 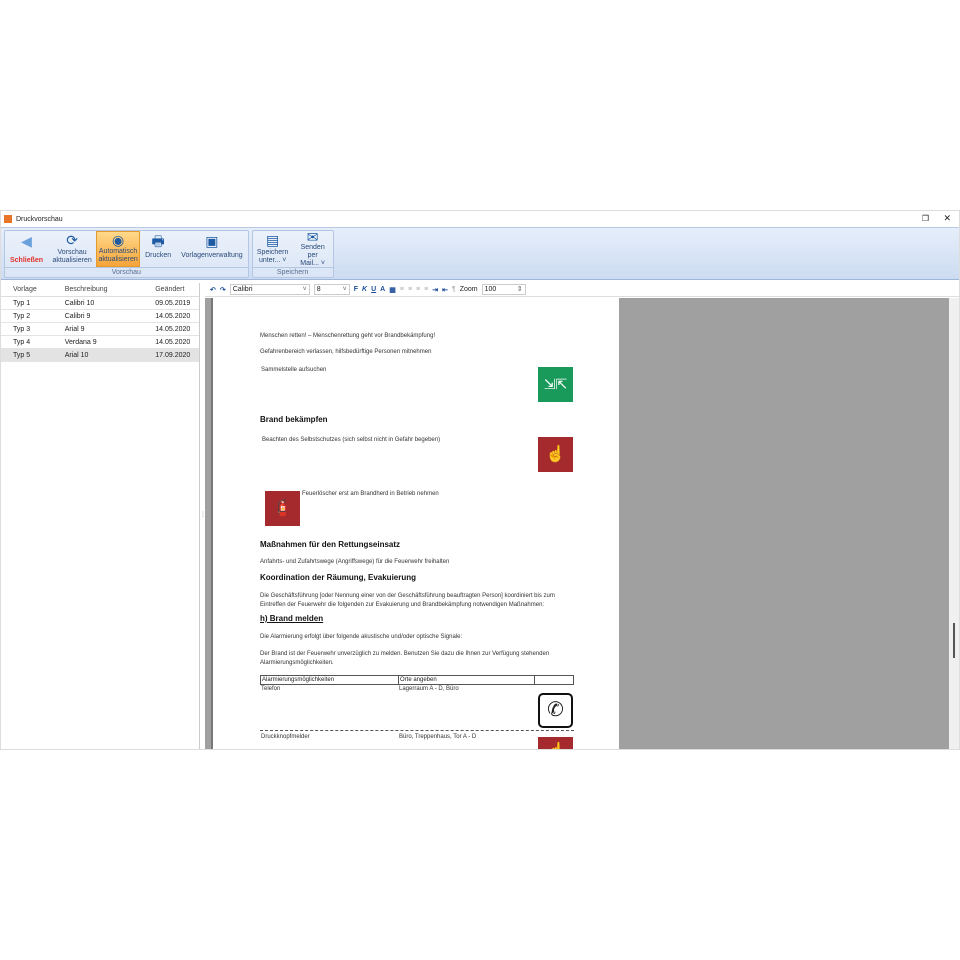 I want to click on auto-refresh-icon: ◉, so click(x=118, y=239).